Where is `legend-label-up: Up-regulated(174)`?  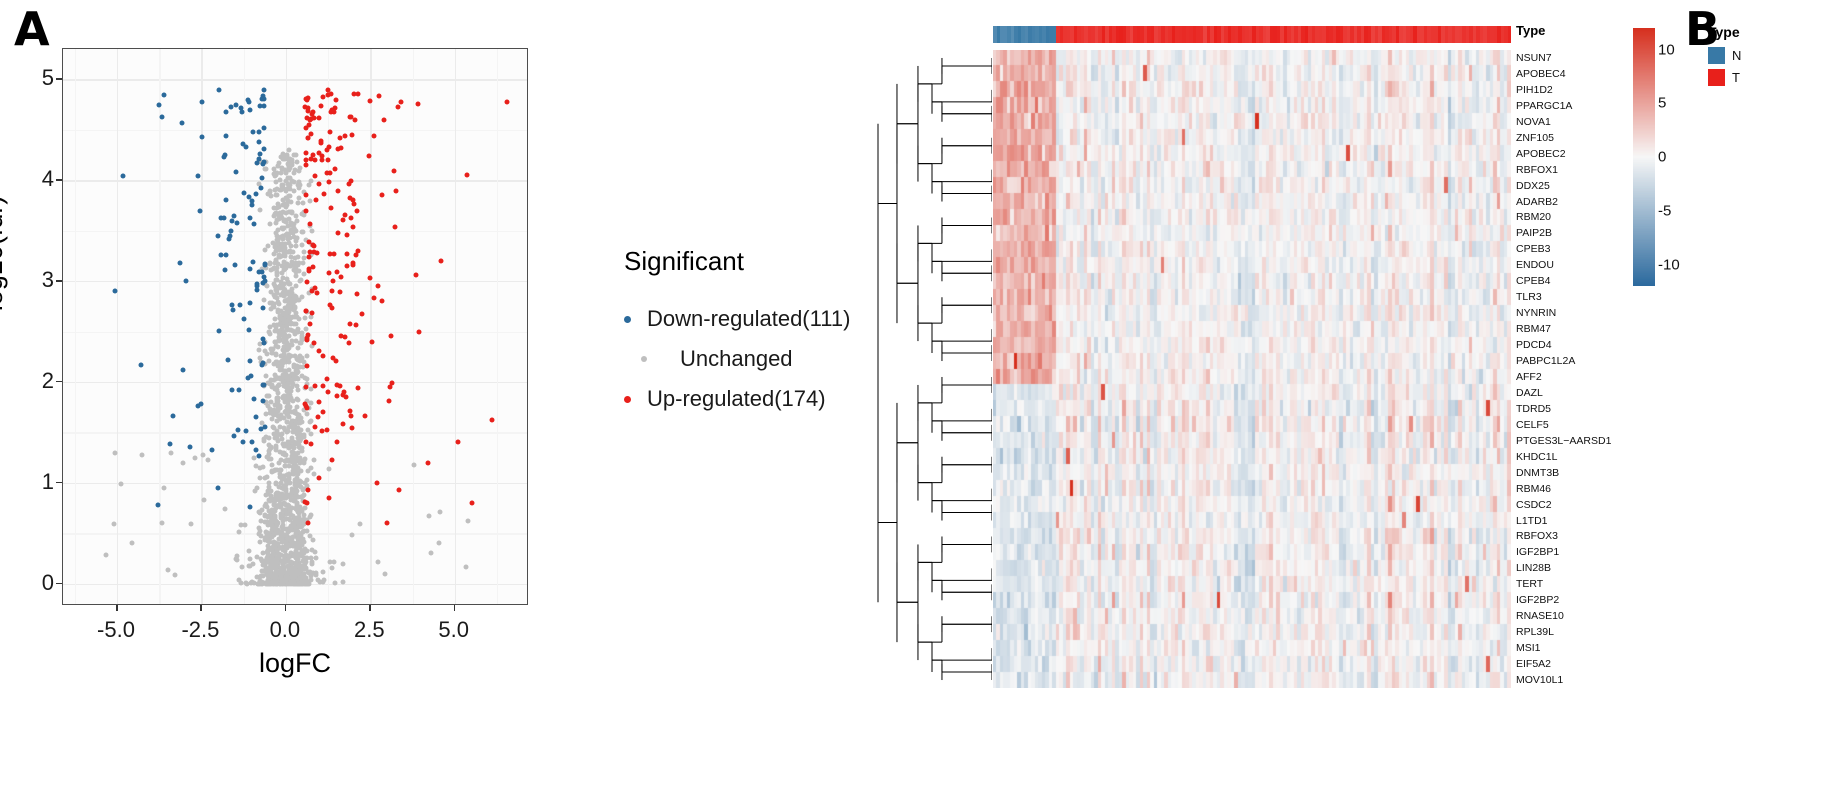
legend-label-up: Up-regulated(174) is located at coordinates (736, 398).